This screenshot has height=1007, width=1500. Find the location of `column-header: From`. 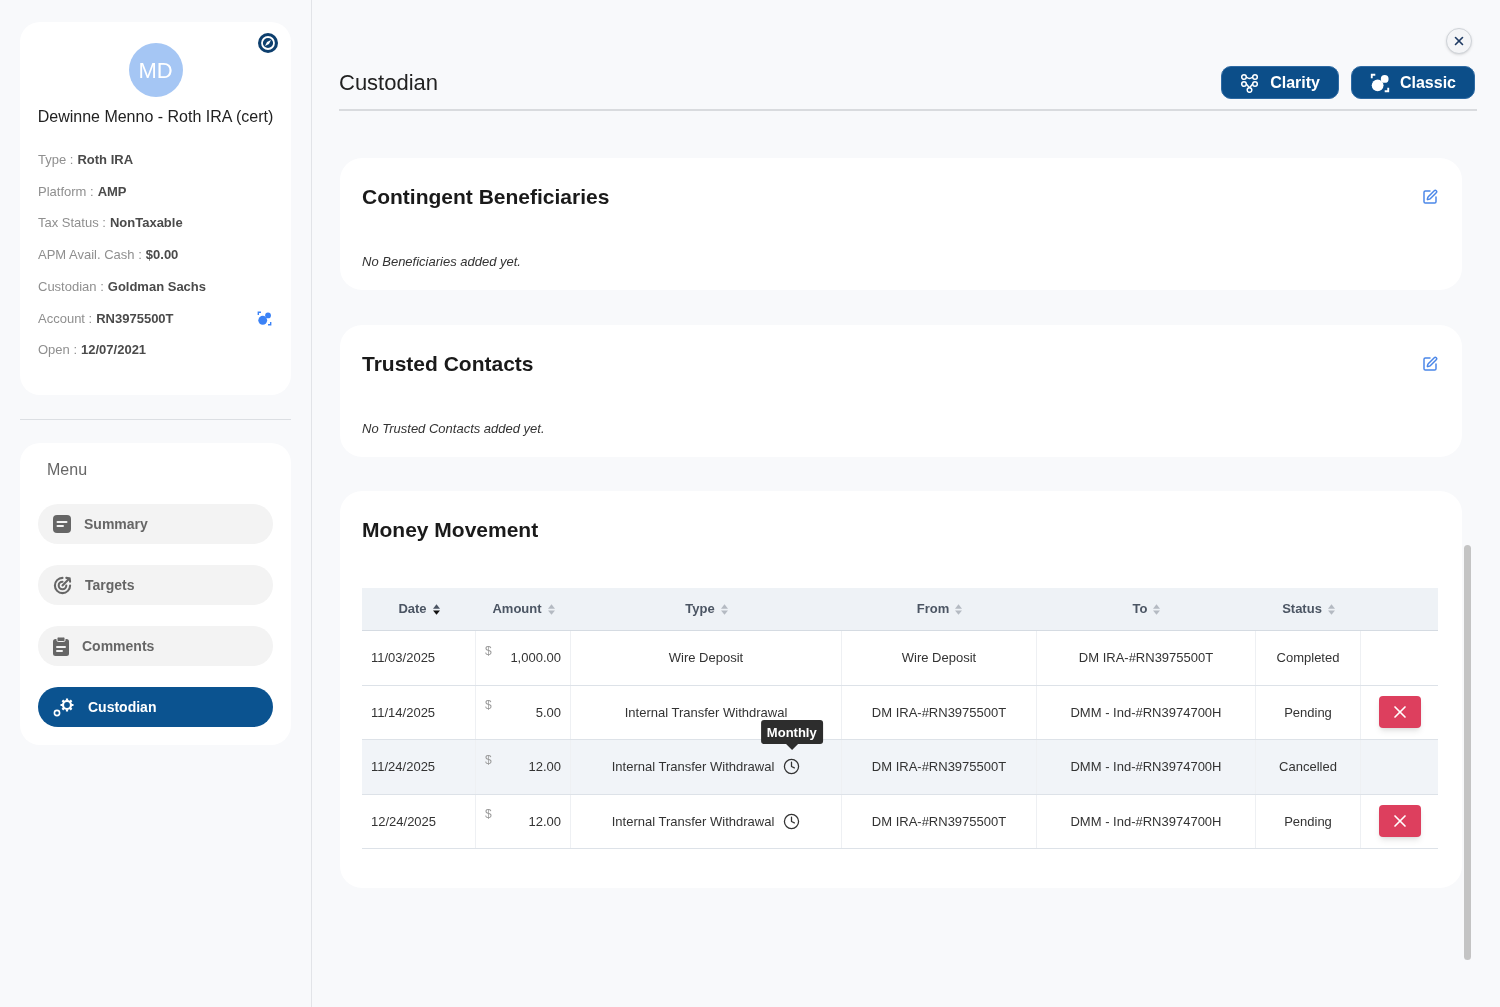

column-header: From is located at coordinates (933, 609).